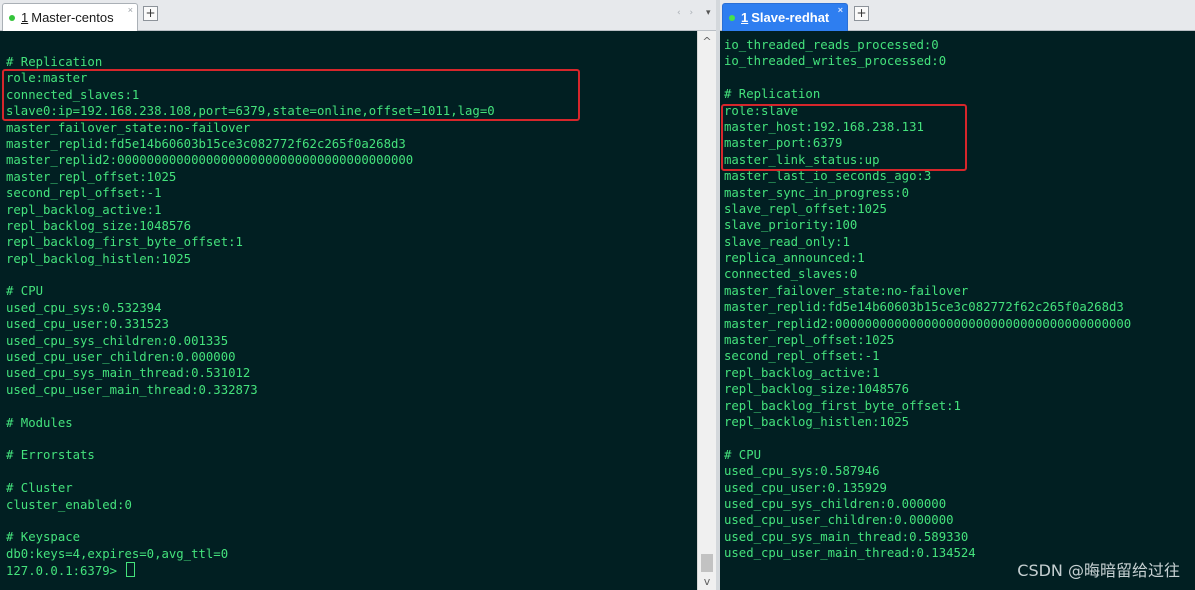  Describe the element at coordinates (707, 563) in the screenshot. I see `scrollbar-thumb` at that location.